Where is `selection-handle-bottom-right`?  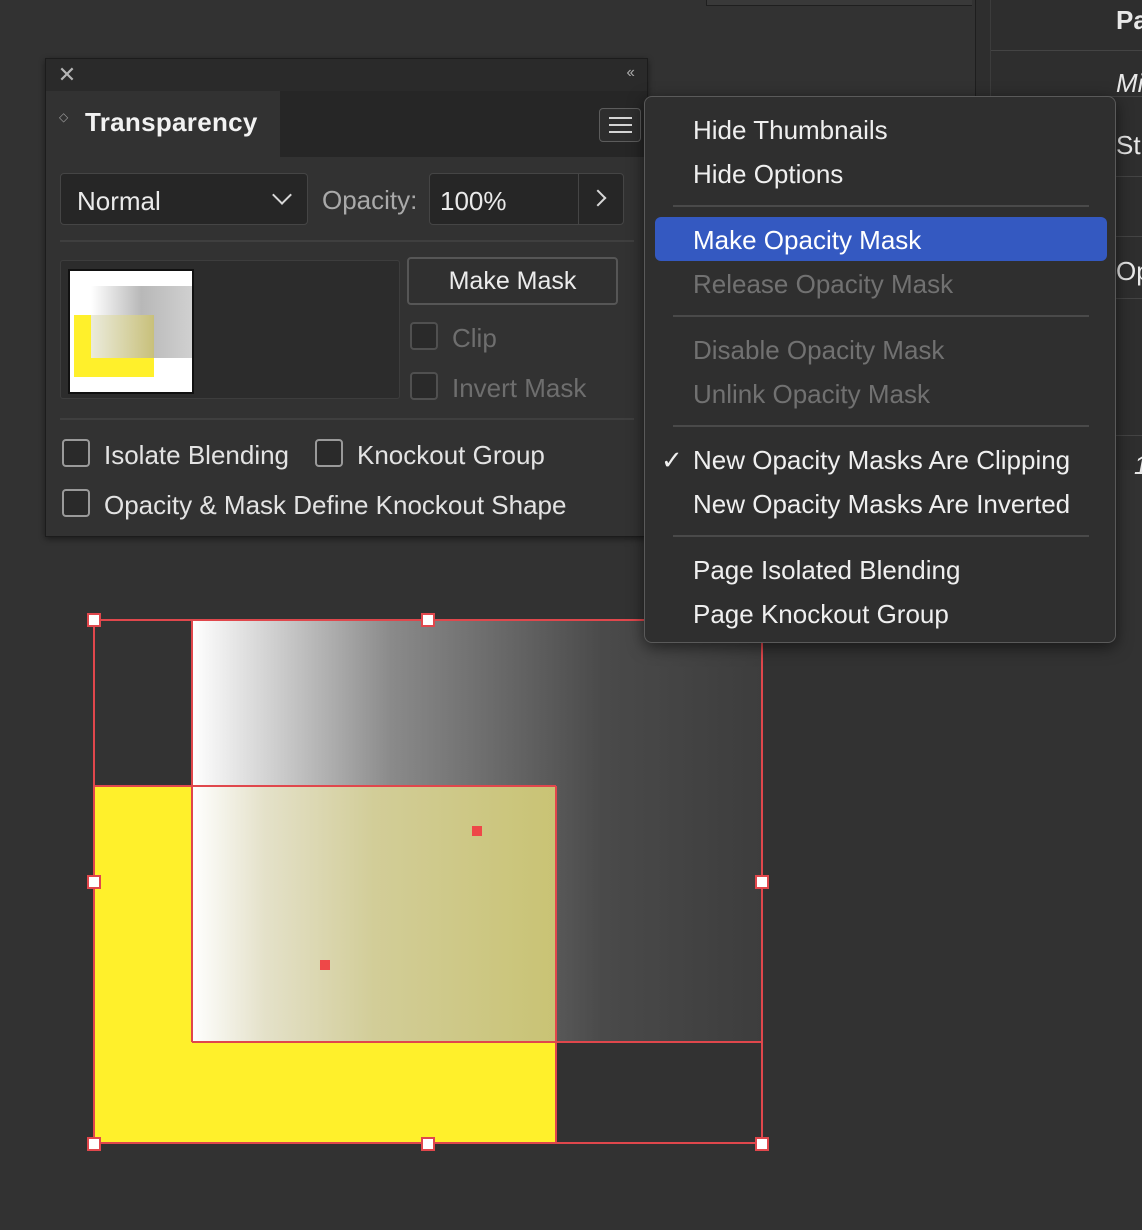 selection-handle-bottom-right is located at coordinates (762, 1144).